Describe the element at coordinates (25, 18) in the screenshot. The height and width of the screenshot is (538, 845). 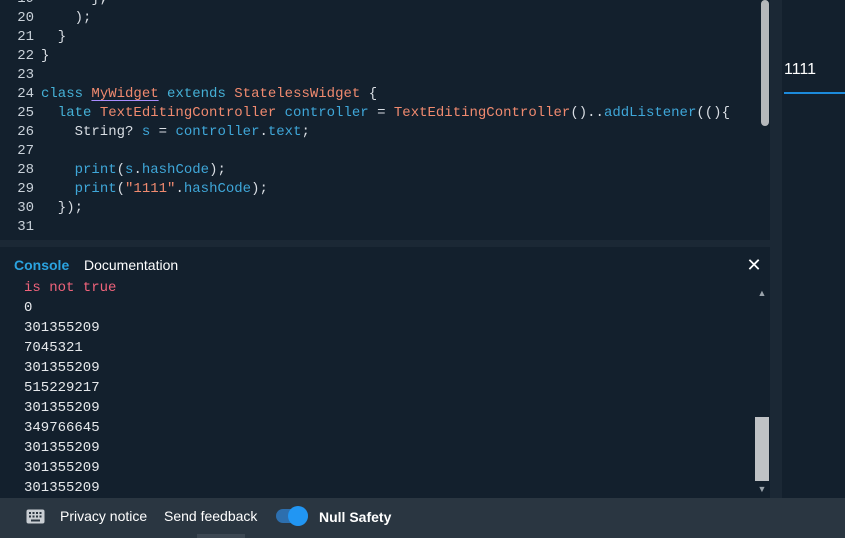
I see `line-number: 20` at that location.